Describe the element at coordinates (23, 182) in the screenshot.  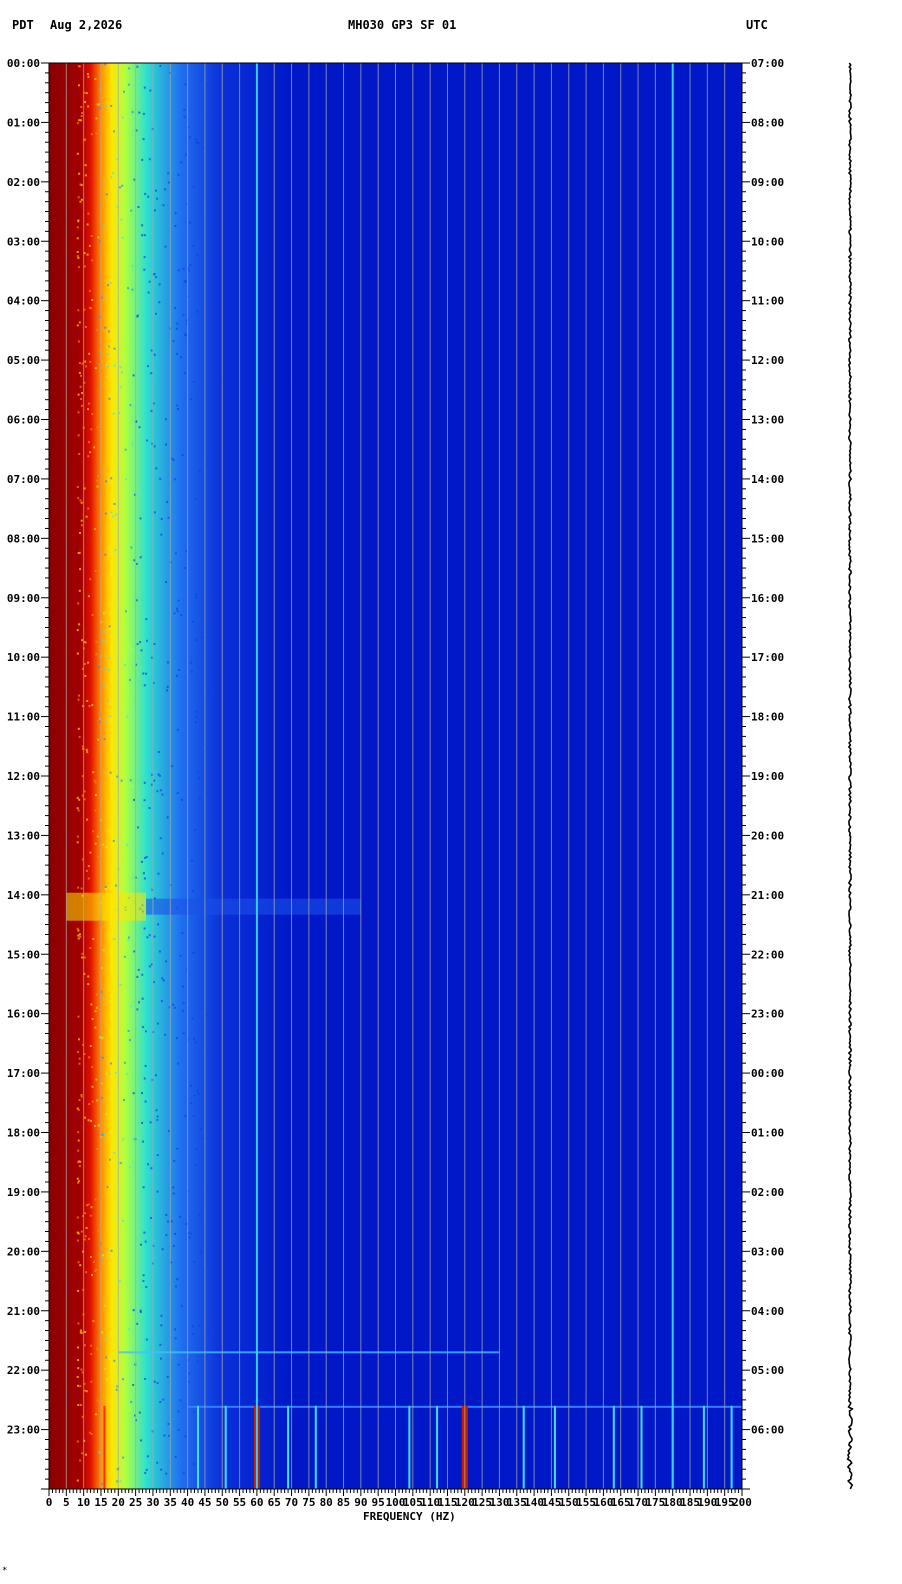
I see `left-time-label: 02:00` at that location.